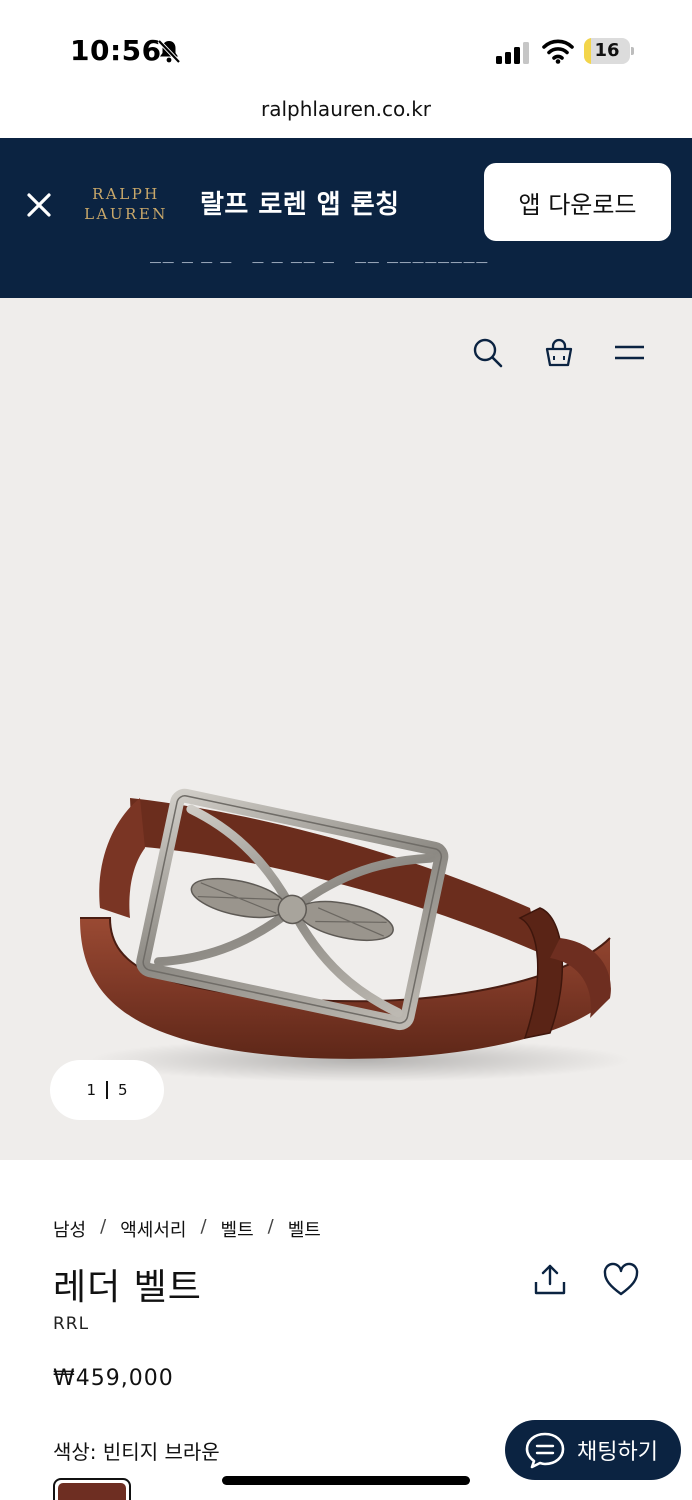 The width and height of the screenshot is (692, 1500). I want to click on battery-icon: 16, so click(609, 51).